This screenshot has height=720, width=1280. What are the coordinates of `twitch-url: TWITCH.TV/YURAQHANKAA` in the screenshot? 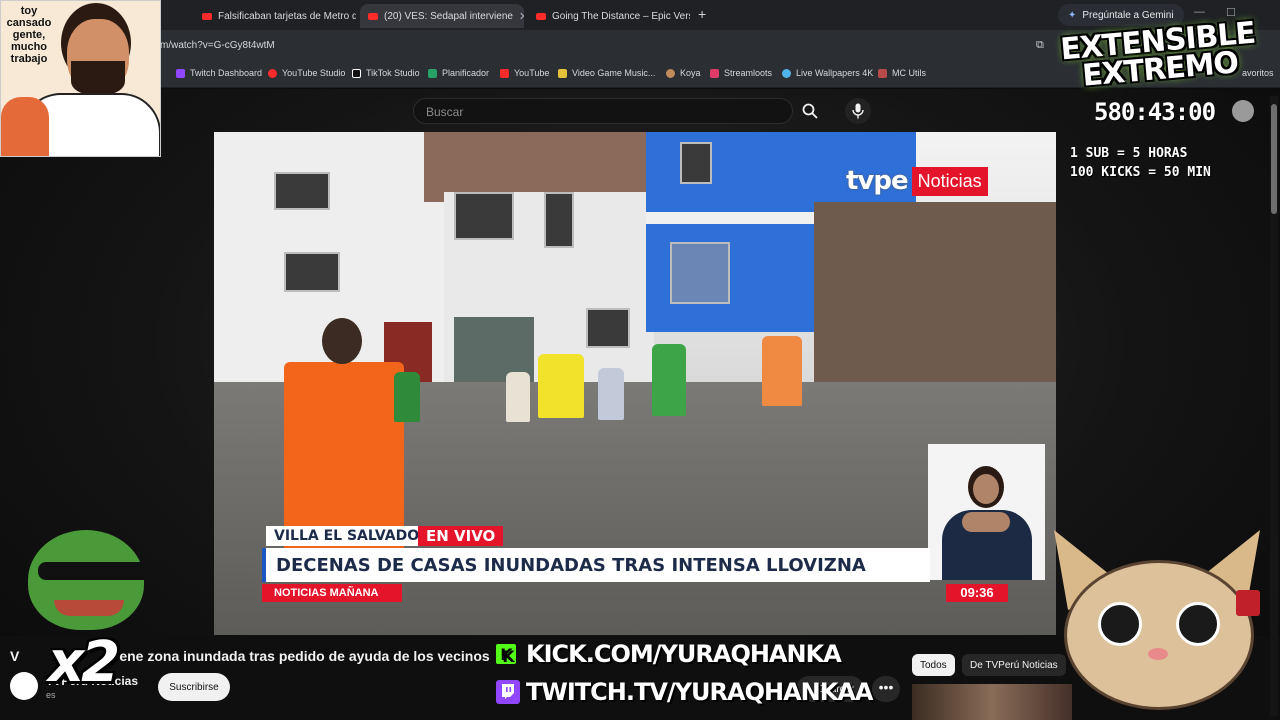 It's located at (699, 692).